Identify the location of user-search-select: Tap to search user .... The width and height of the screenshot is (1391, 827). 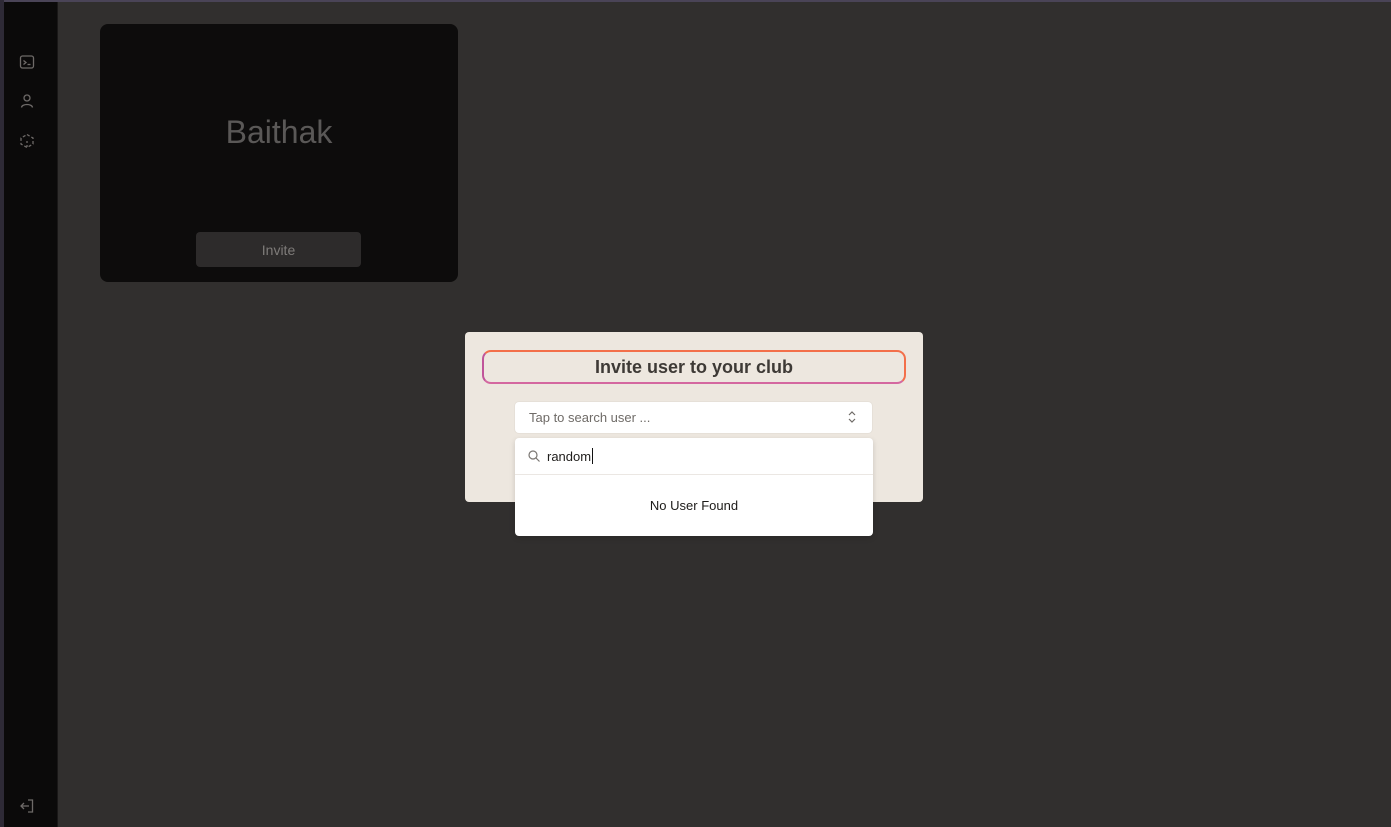
(693, 417).